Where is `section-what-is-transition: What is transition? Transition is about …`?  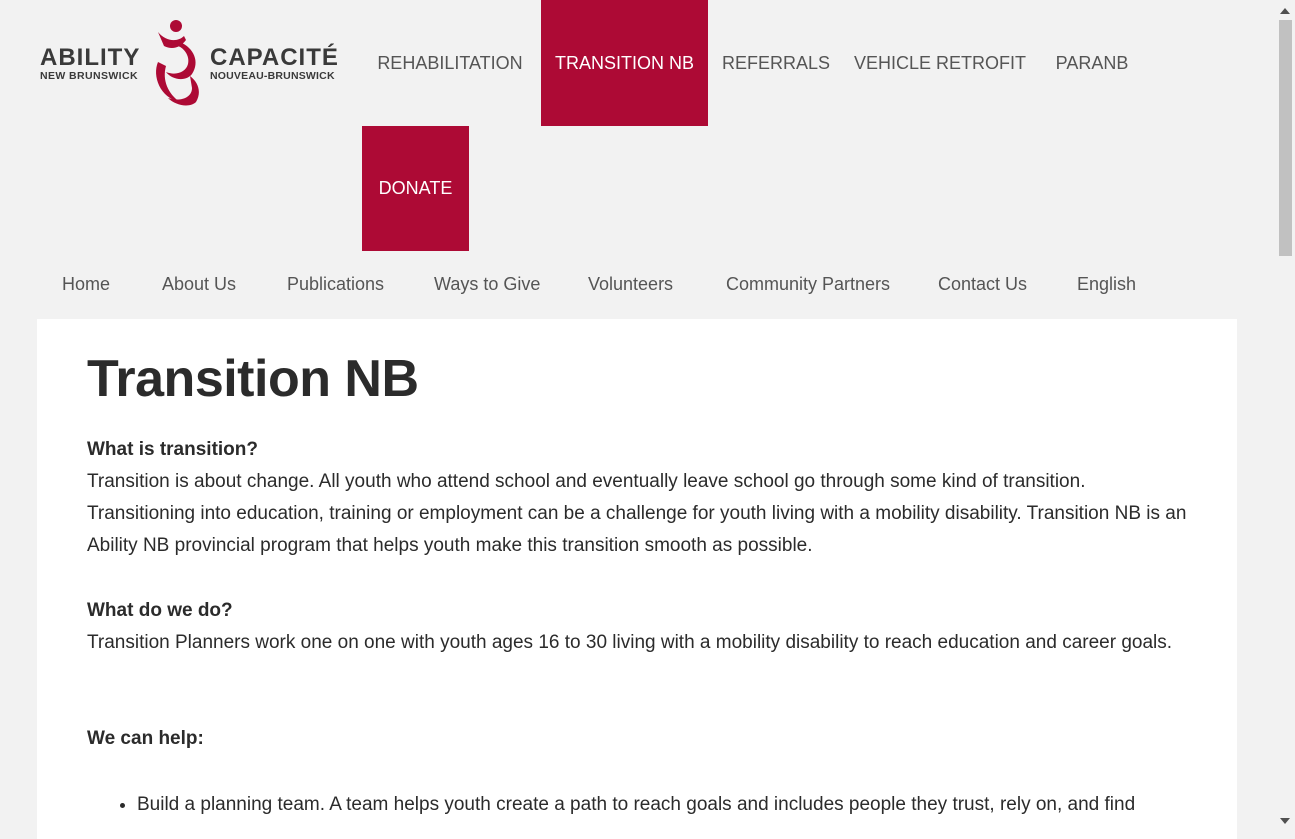
section-what-is-transition: What is transition? Transition is about … is located at coordinates (637, 498).